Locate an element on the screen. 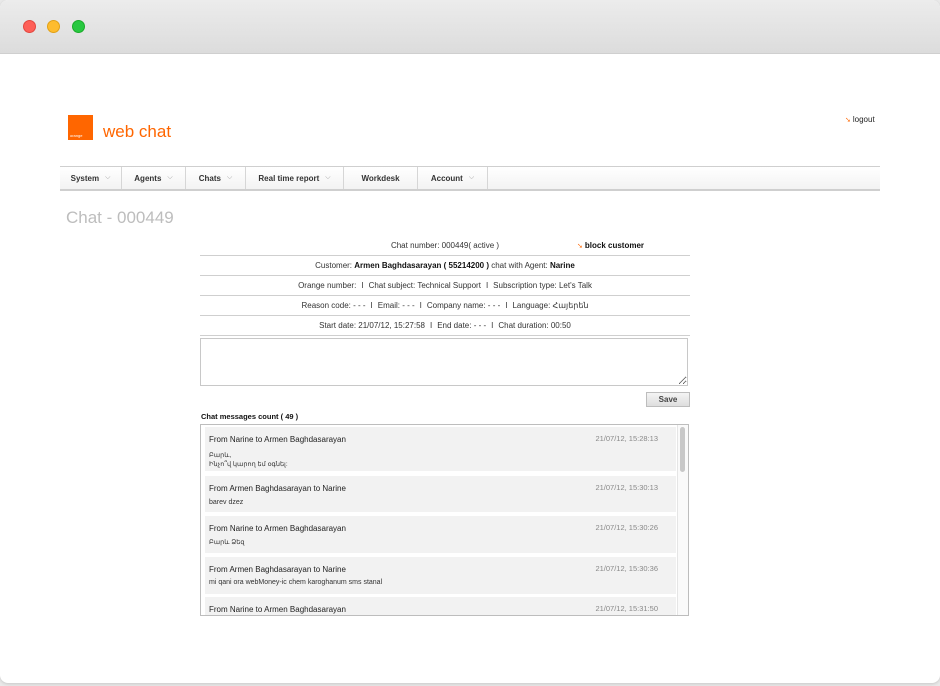 The image size is (940, 686). message-time: 21/07/12, 15:30:26 is located at coordinates (626, 527).